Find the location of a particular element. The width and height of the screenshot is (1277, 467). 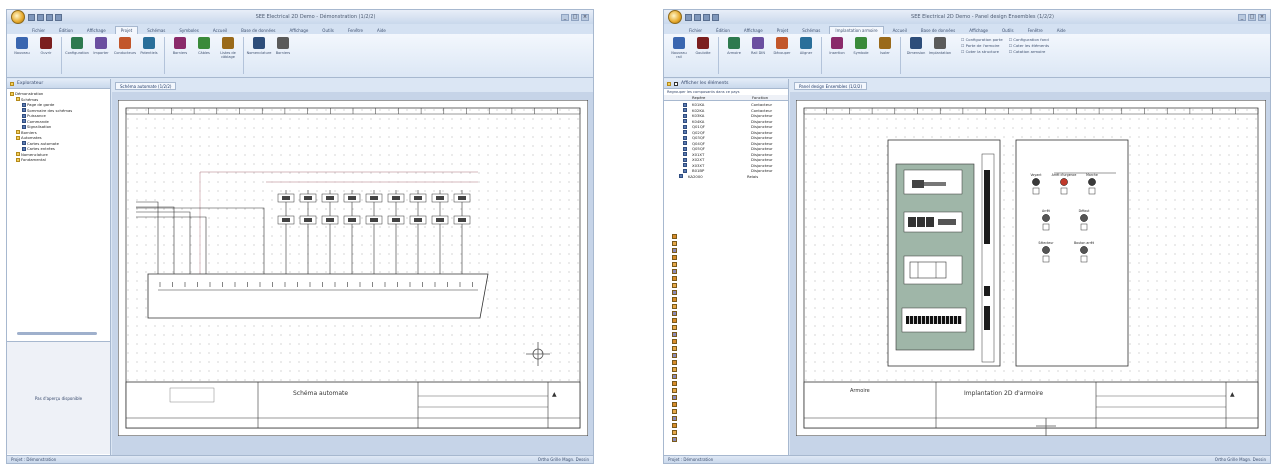

ribbon-option: ☐ Coter la structure is located at coordinates (982, 51).